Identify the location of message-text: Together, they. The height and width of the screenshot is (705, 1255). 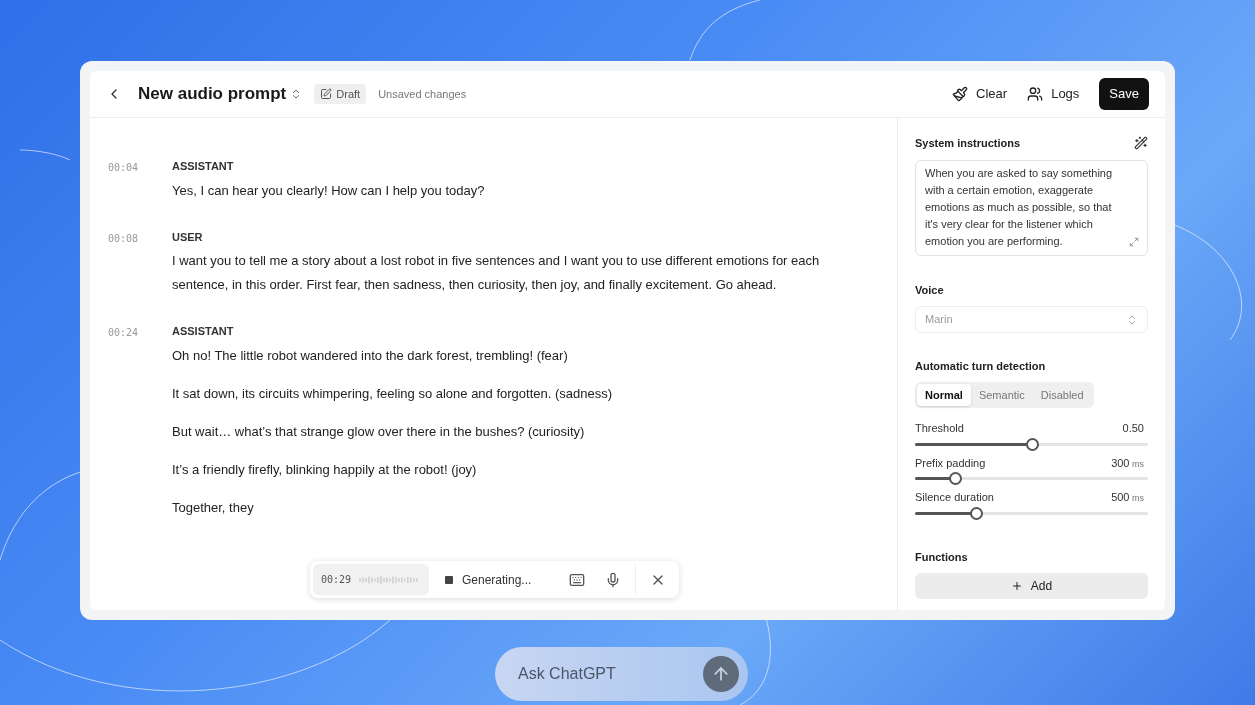
(213, 507).